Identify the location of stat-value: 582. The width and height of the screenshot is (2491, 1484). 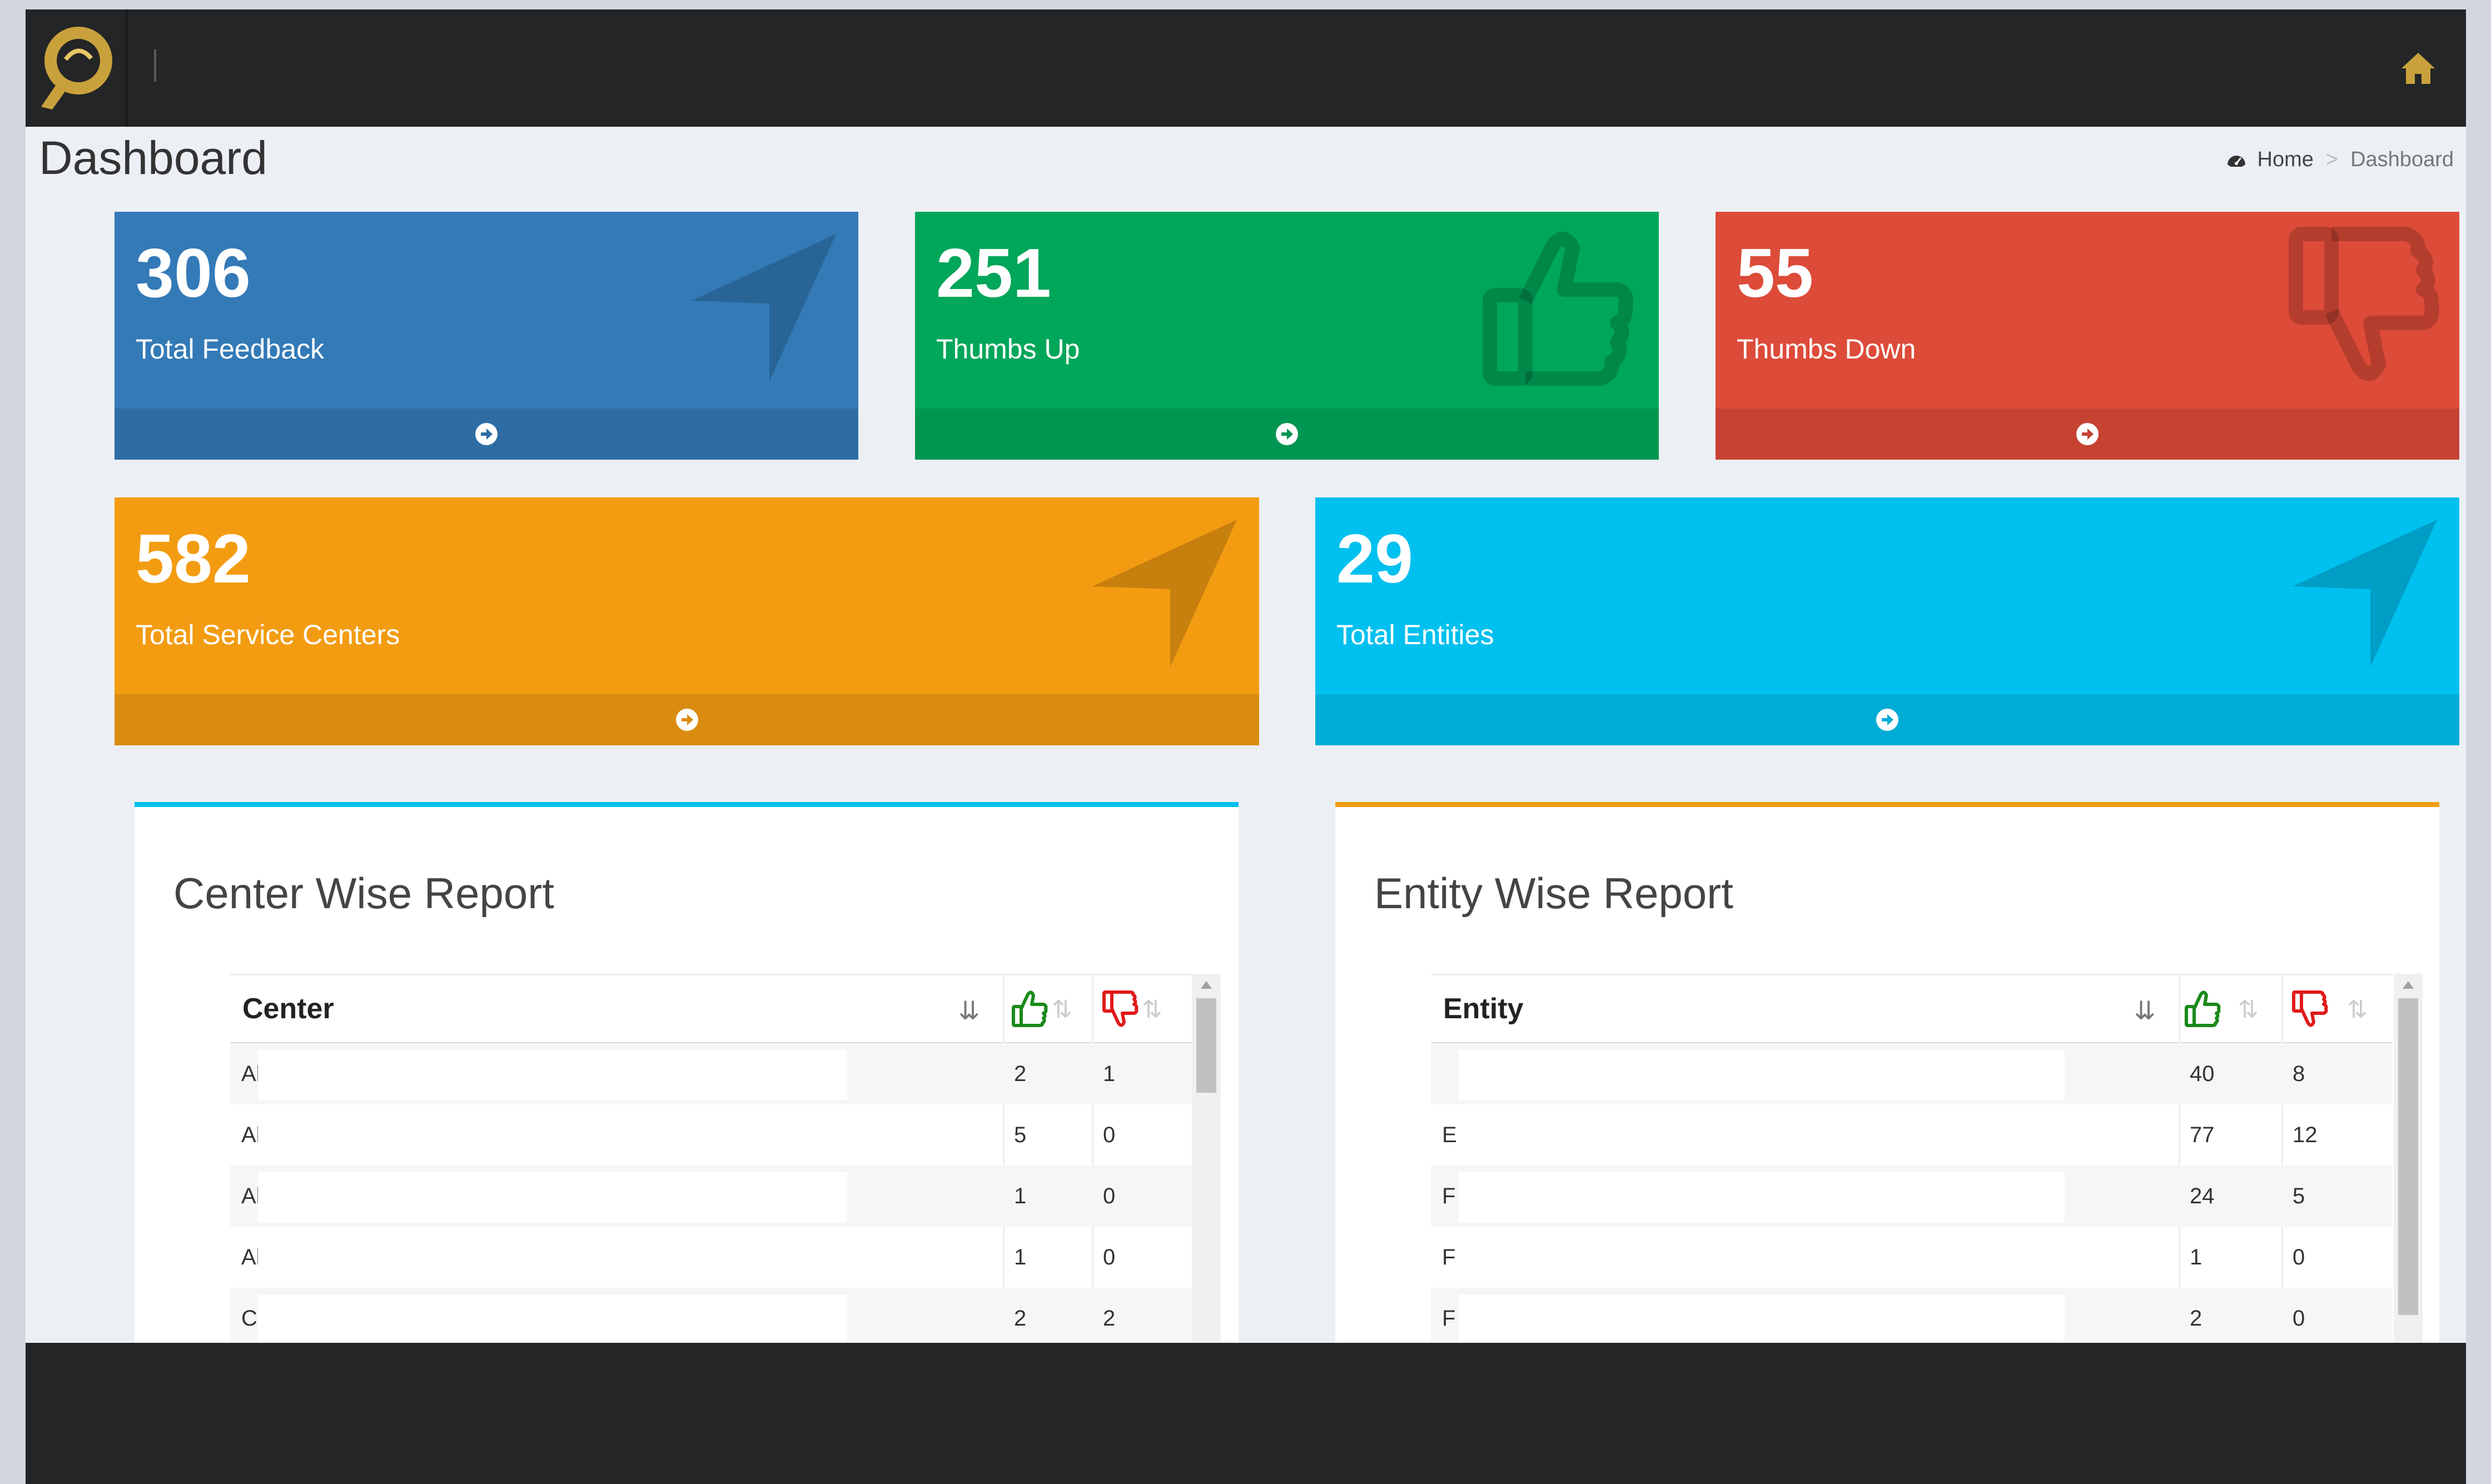
(193, 559).